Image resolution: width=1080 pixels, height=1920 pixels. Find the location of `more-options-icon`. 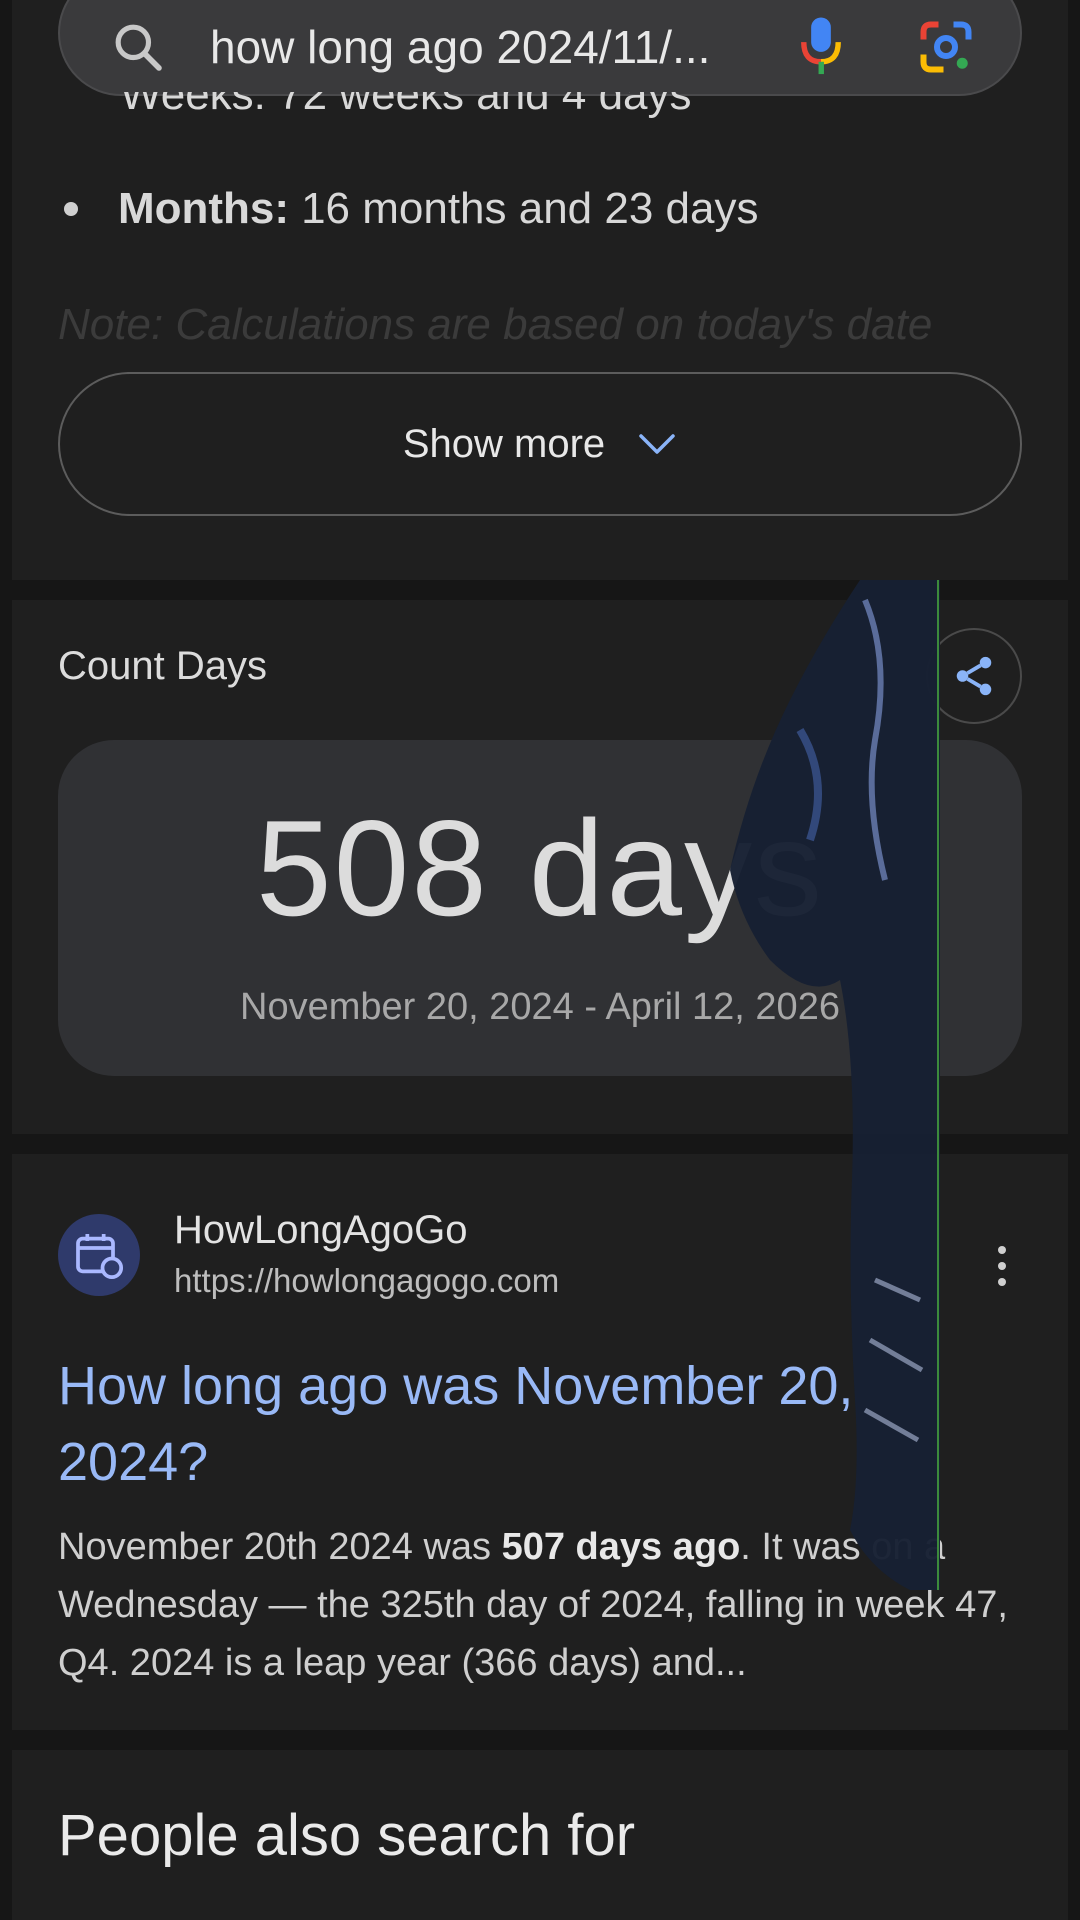

more-options-icon is located at coordinates (1002, 1266).